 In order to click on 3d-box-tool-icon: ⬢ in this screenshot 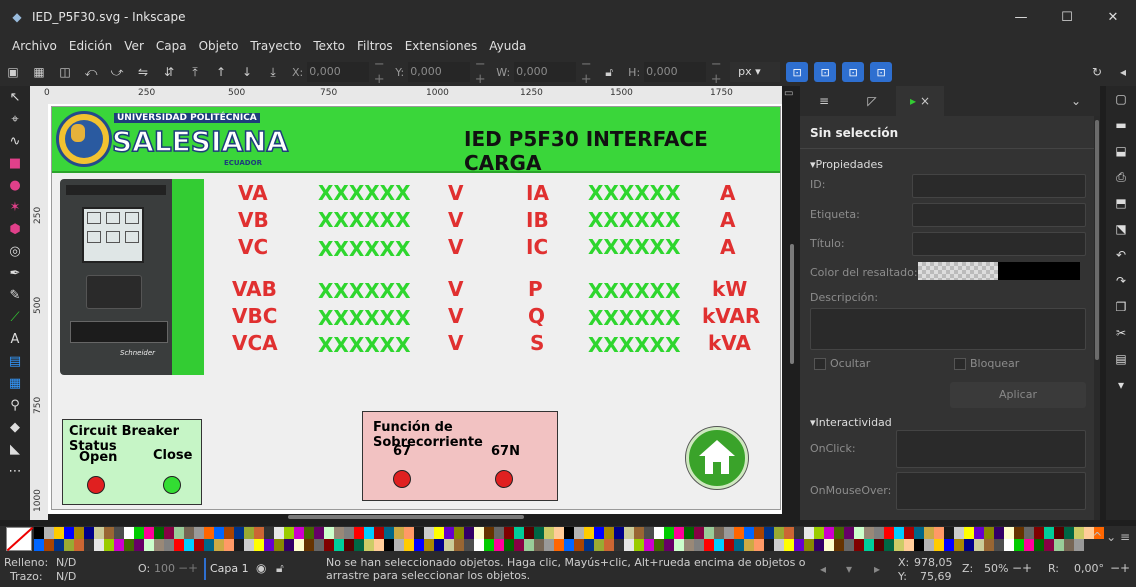, I will do `click(15, 229)`.